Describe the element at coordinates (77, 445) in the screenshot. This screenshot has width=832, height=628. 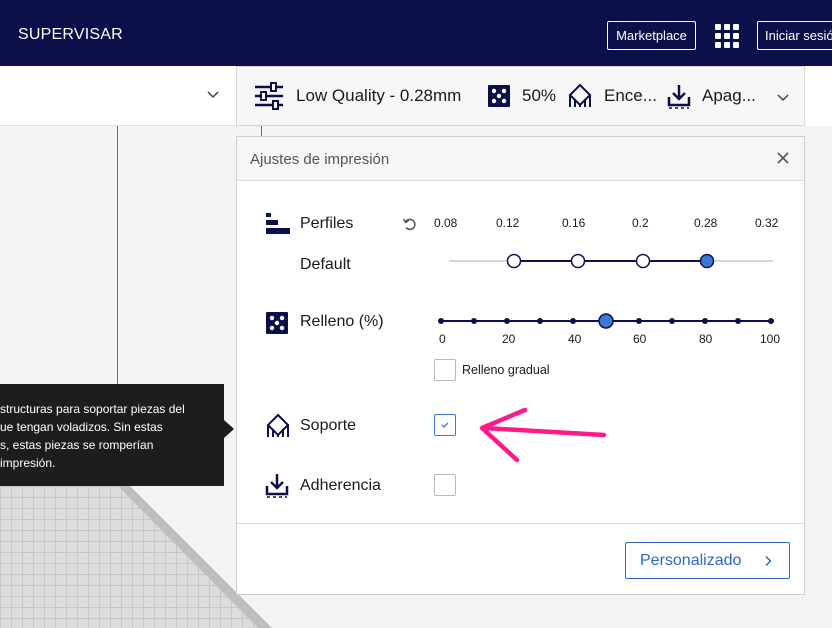
I see `tooltip-line: s, estas piezas se romperían` at that location.